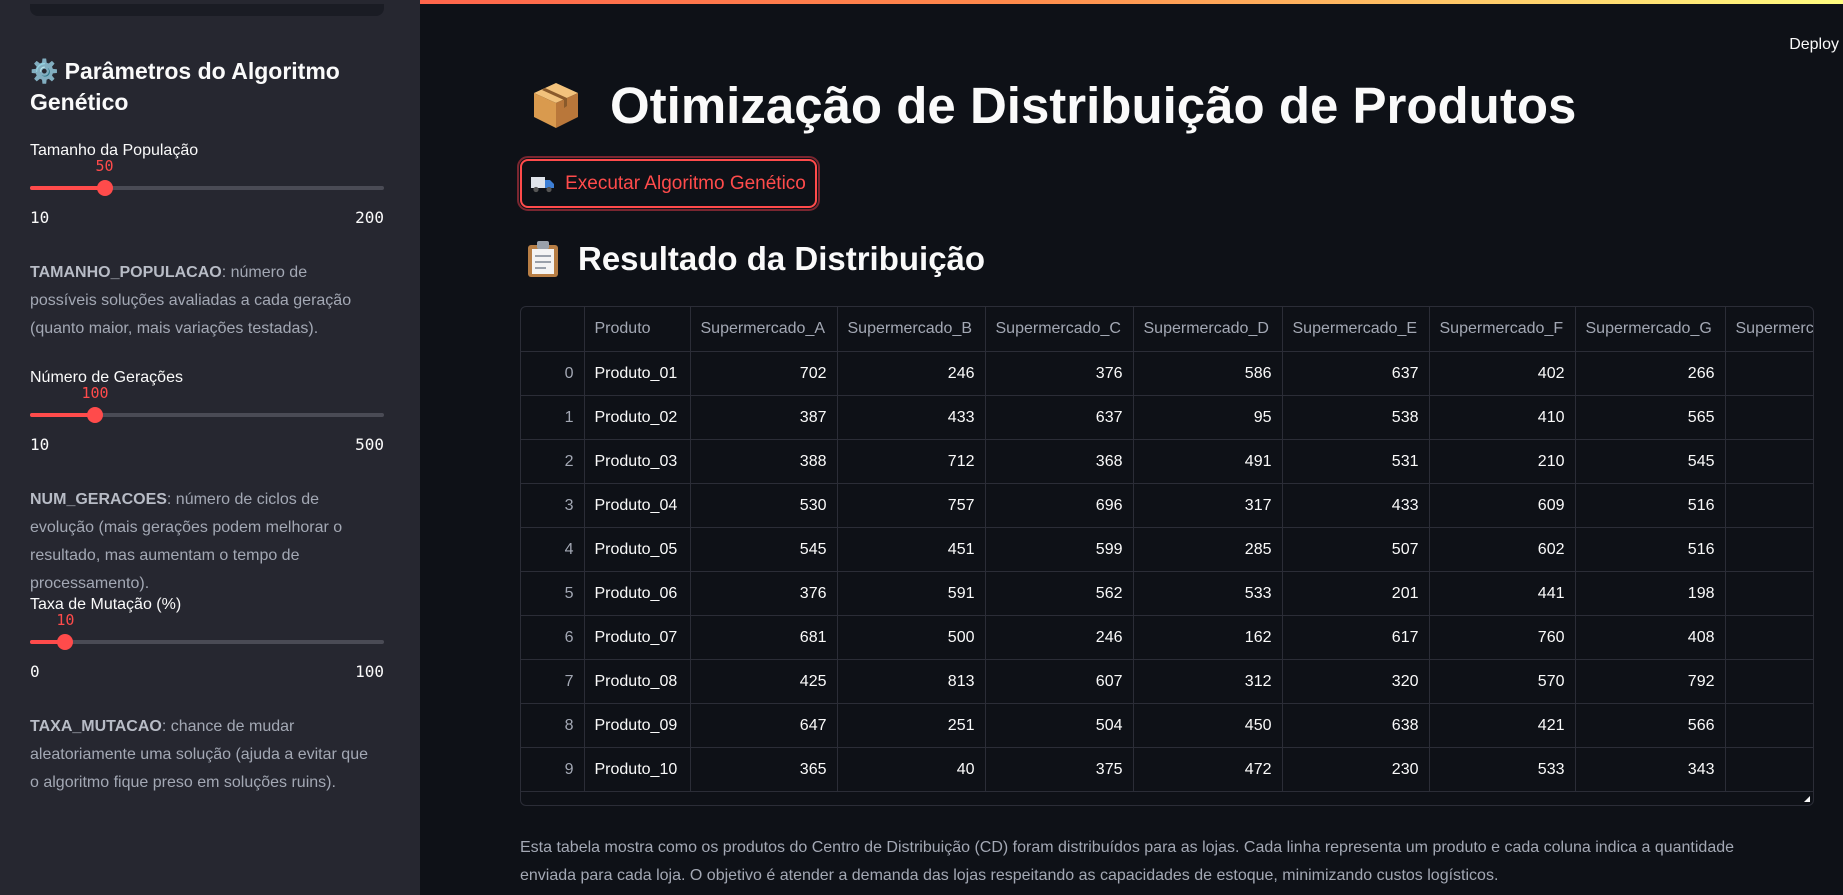 This screenshot has height=895, width=1843. What do you see at coordinates (911, 373) in the screenshot?
I see `table-cell: 246` at bounding box center [911, 373].